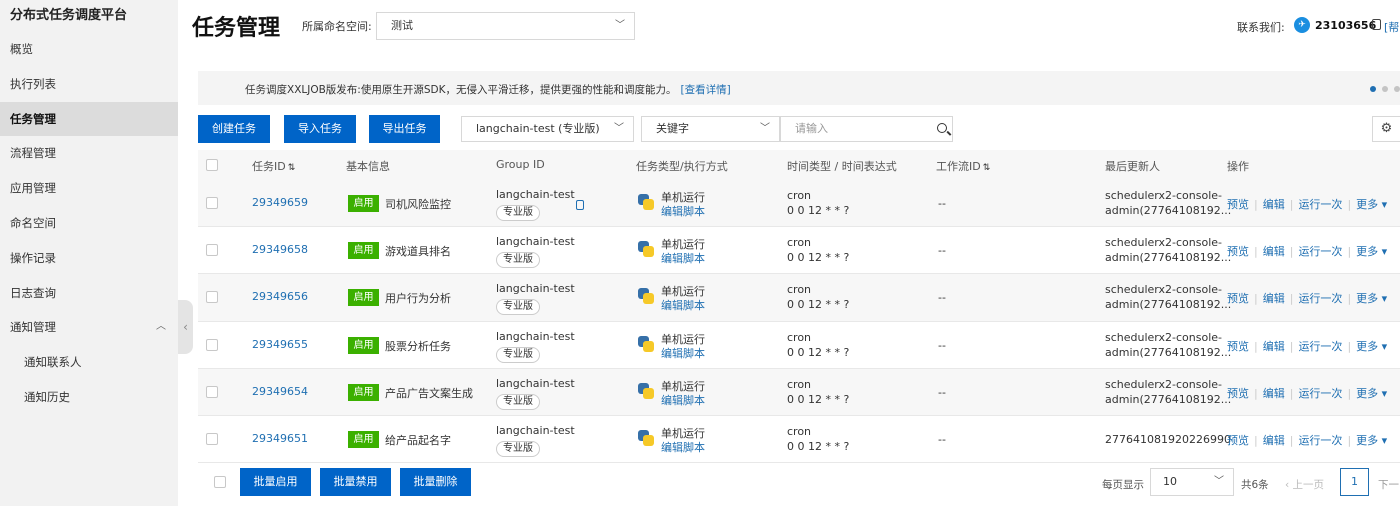 Image resolution: width=1400 pixels, height=506 pixels. Describe the element at coordinates (942, 203) in the screenshot. I see `workflow-id: --` at that location.